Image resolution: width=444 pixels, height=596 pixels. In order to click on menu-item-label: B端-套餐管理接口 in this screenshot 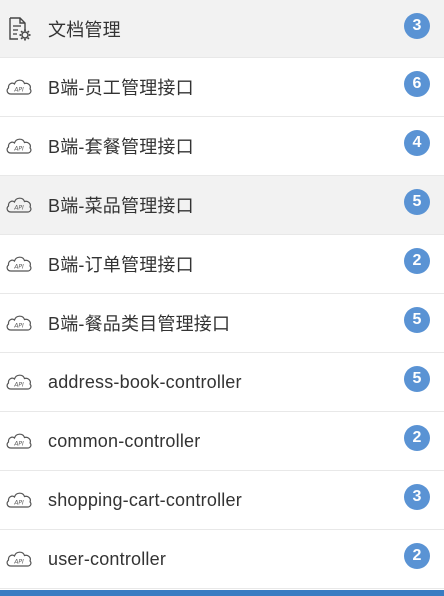, I will do `click(121, 147)`.